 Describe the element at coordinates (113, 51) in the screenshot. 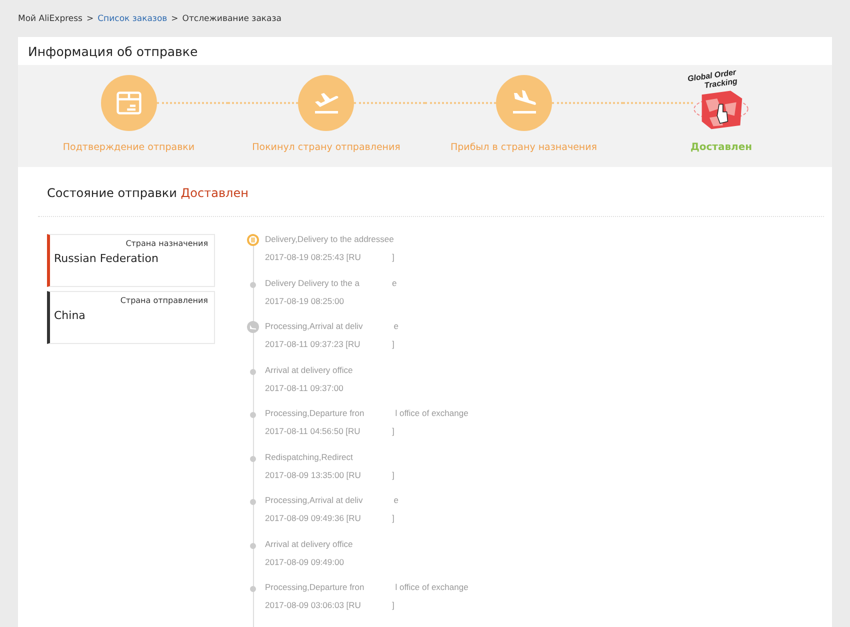

I see `panel-title: Информация об отправке` at that location.